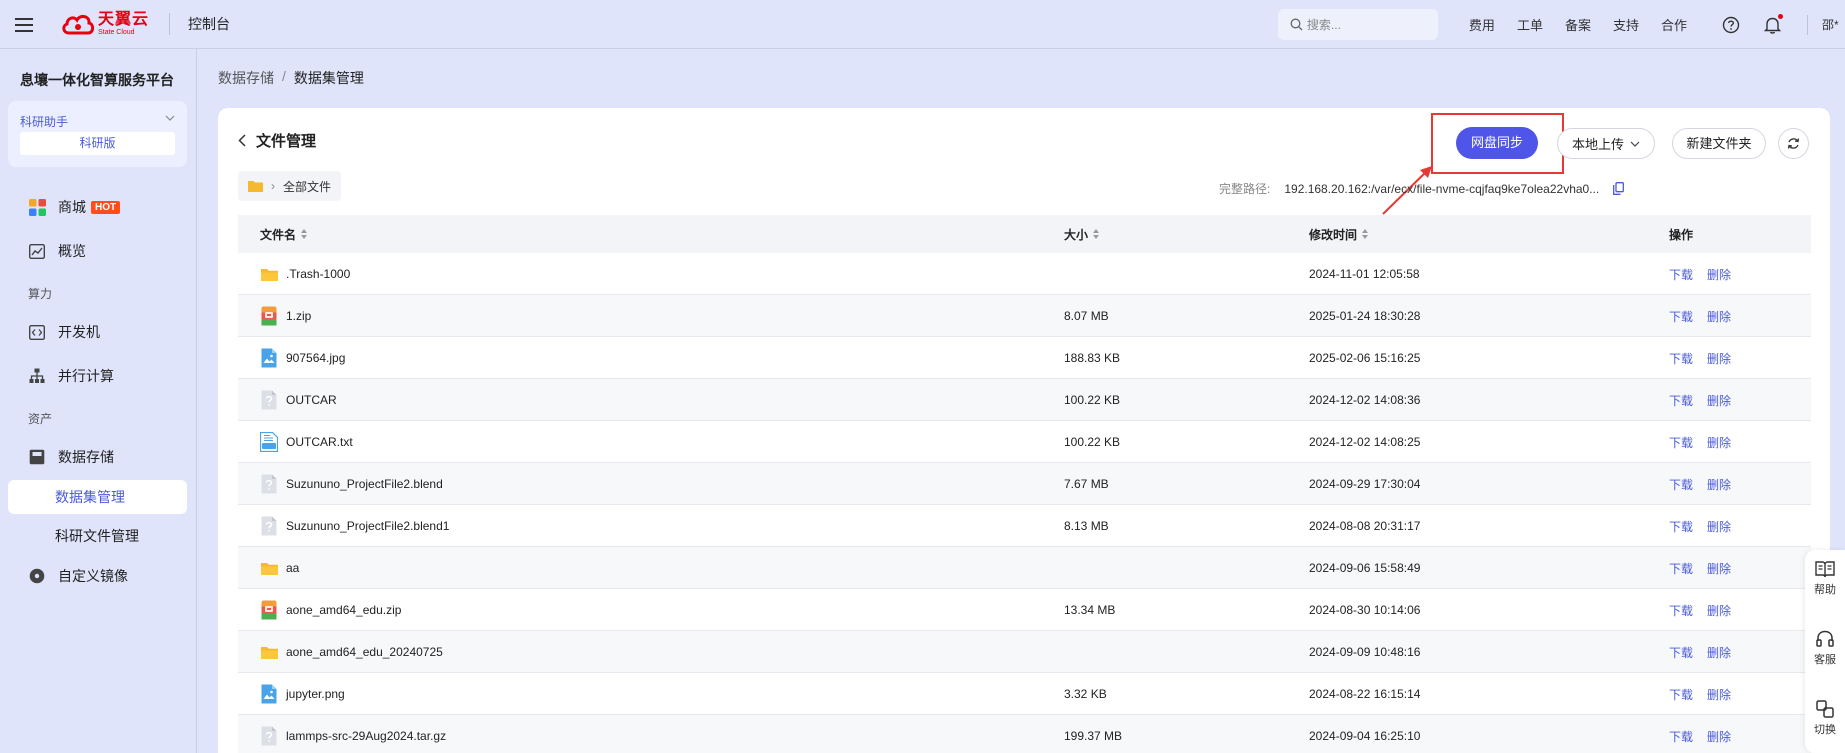  I want to click on cell-size: 188.83 KB, so click(1092, 358).